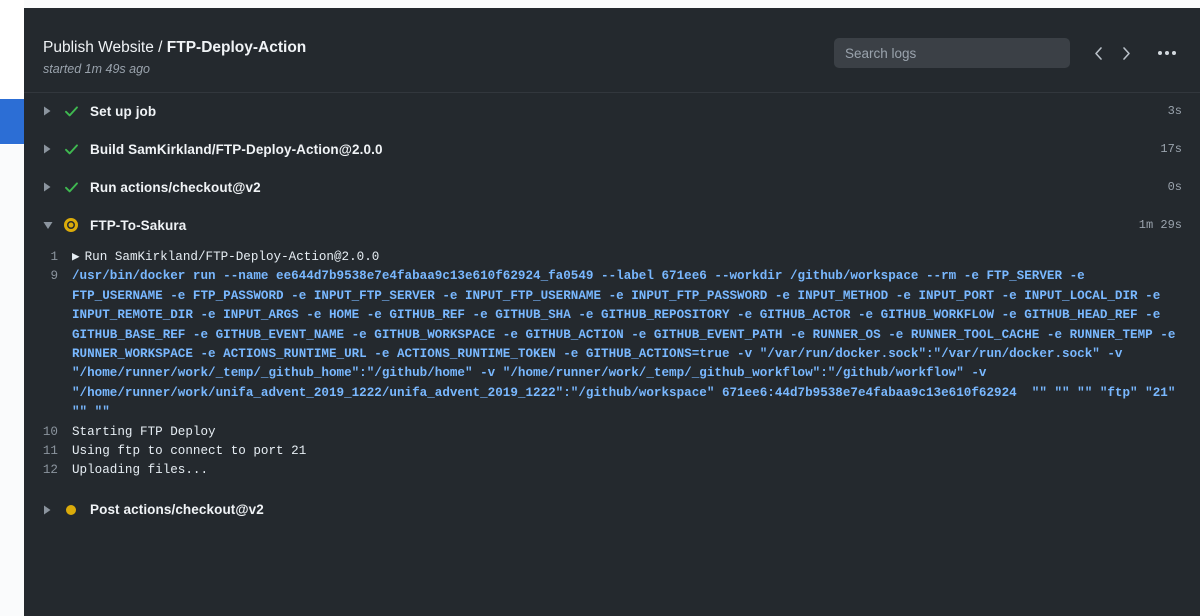  Describe the element at coordinates (603, 432) in the screenshot. I see `log-line: 10 Starting FTP Deploy` at that location.